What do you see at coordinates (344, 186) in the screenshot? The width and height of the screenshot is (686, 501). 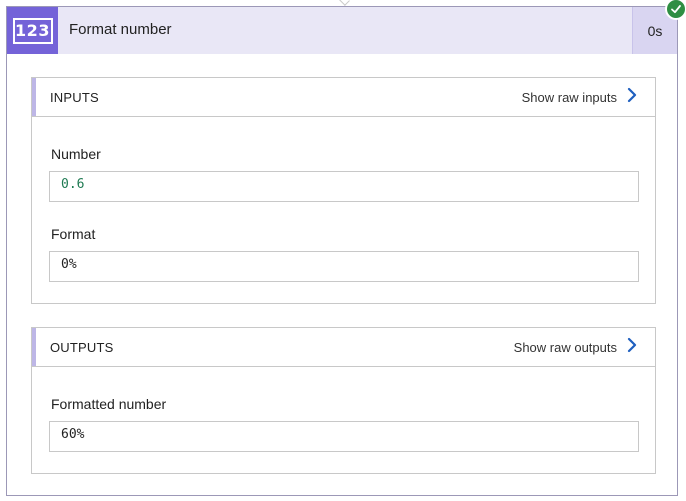 I see `number-field-value: 0.6` at bounding box center [344, 186].